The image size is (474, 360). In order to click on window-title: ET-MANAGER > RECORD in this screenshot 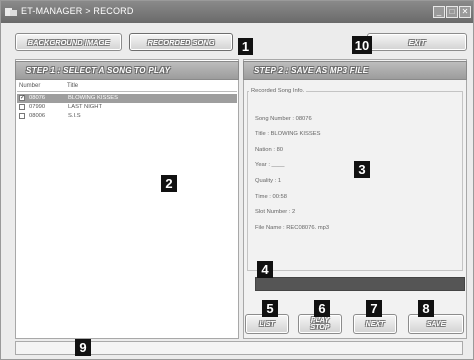, I will do `click(77, 11)`.